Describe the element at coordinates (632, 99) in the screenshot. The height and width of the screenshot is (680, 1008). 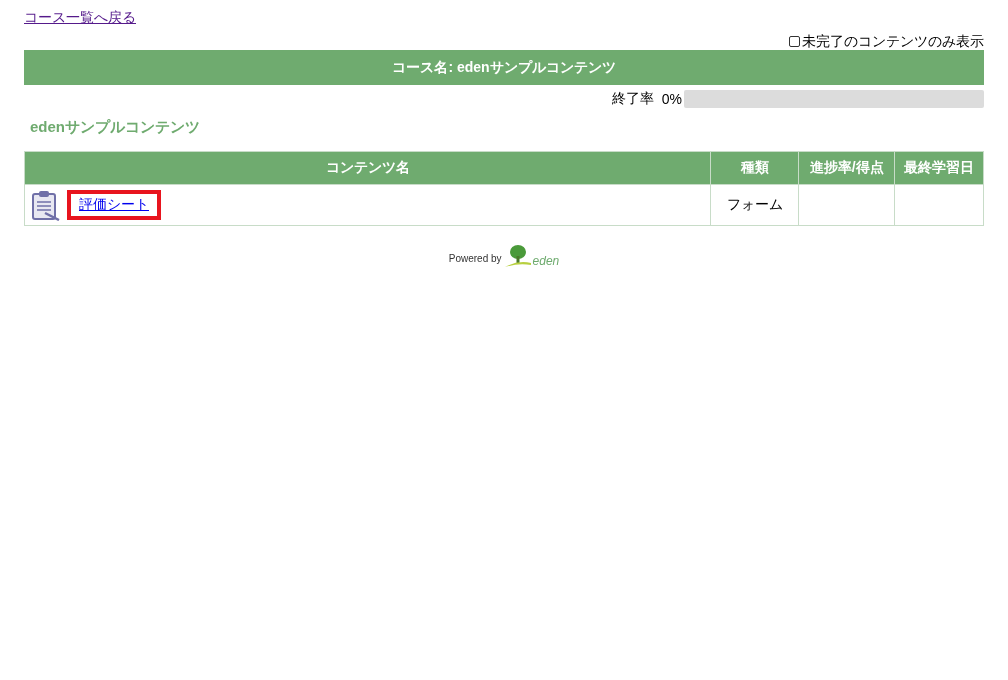
I see `completion-label: 終了率` at that location.